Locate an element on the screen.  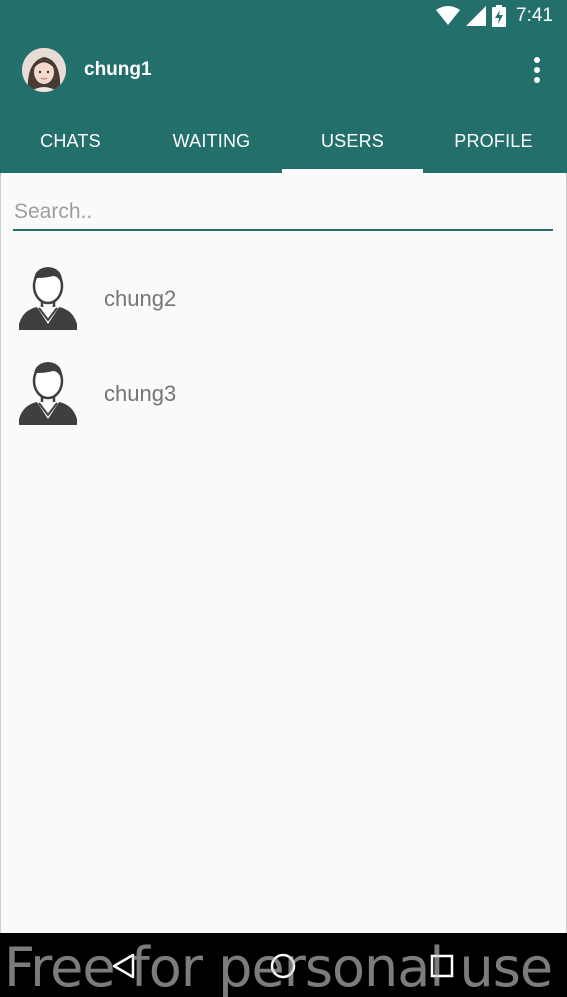
profile-avatar is located at coordinates (44, 70).